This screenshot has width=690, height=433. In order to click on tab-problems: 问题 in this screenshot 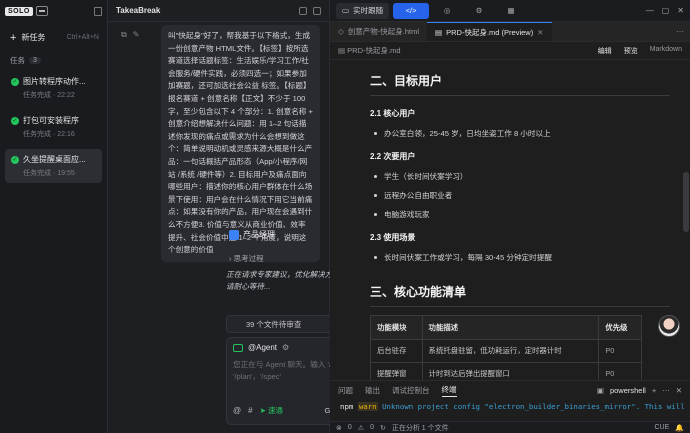, I will do `click(345, 390)`.